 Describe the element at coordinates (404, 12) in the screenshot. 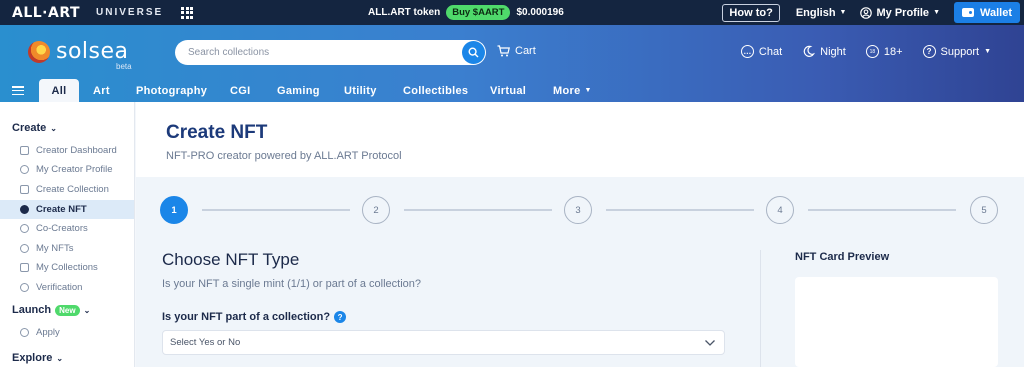

I see `token-label: ALL.ART token` at that location.